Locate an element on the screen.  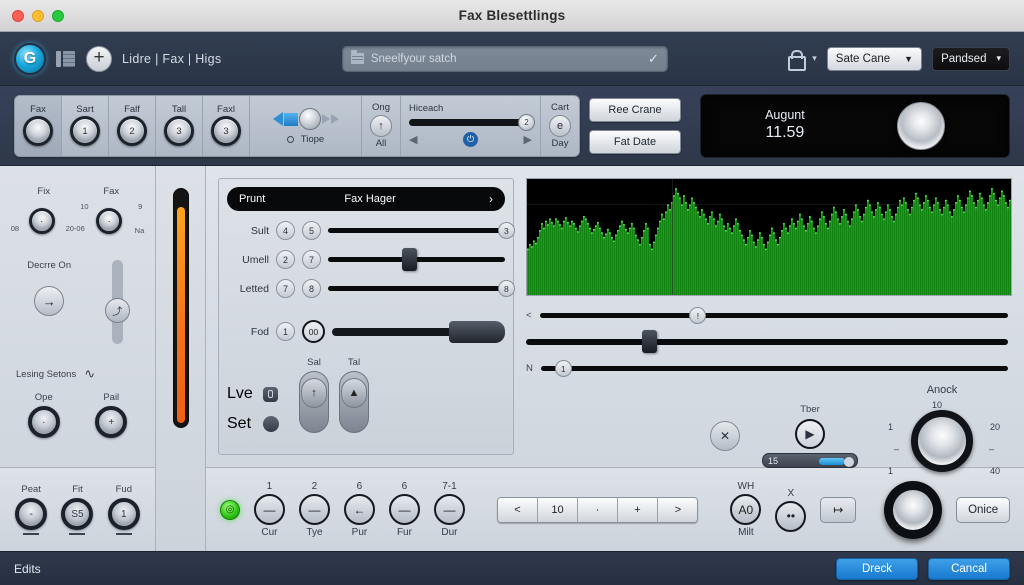
letted-thumb: 8 is located at coordinates (506, 288).